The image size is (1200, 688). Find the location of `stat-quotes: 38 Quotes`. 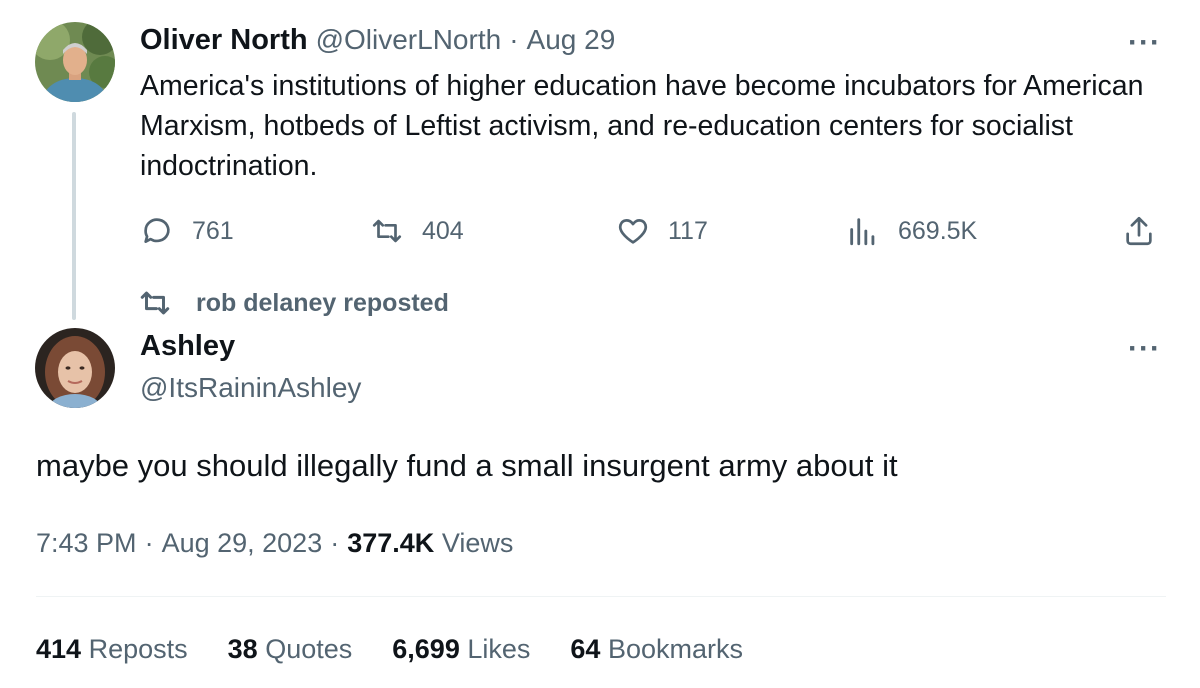

stat-quotes: 38 Quotes is located at coordinates (290, 649).